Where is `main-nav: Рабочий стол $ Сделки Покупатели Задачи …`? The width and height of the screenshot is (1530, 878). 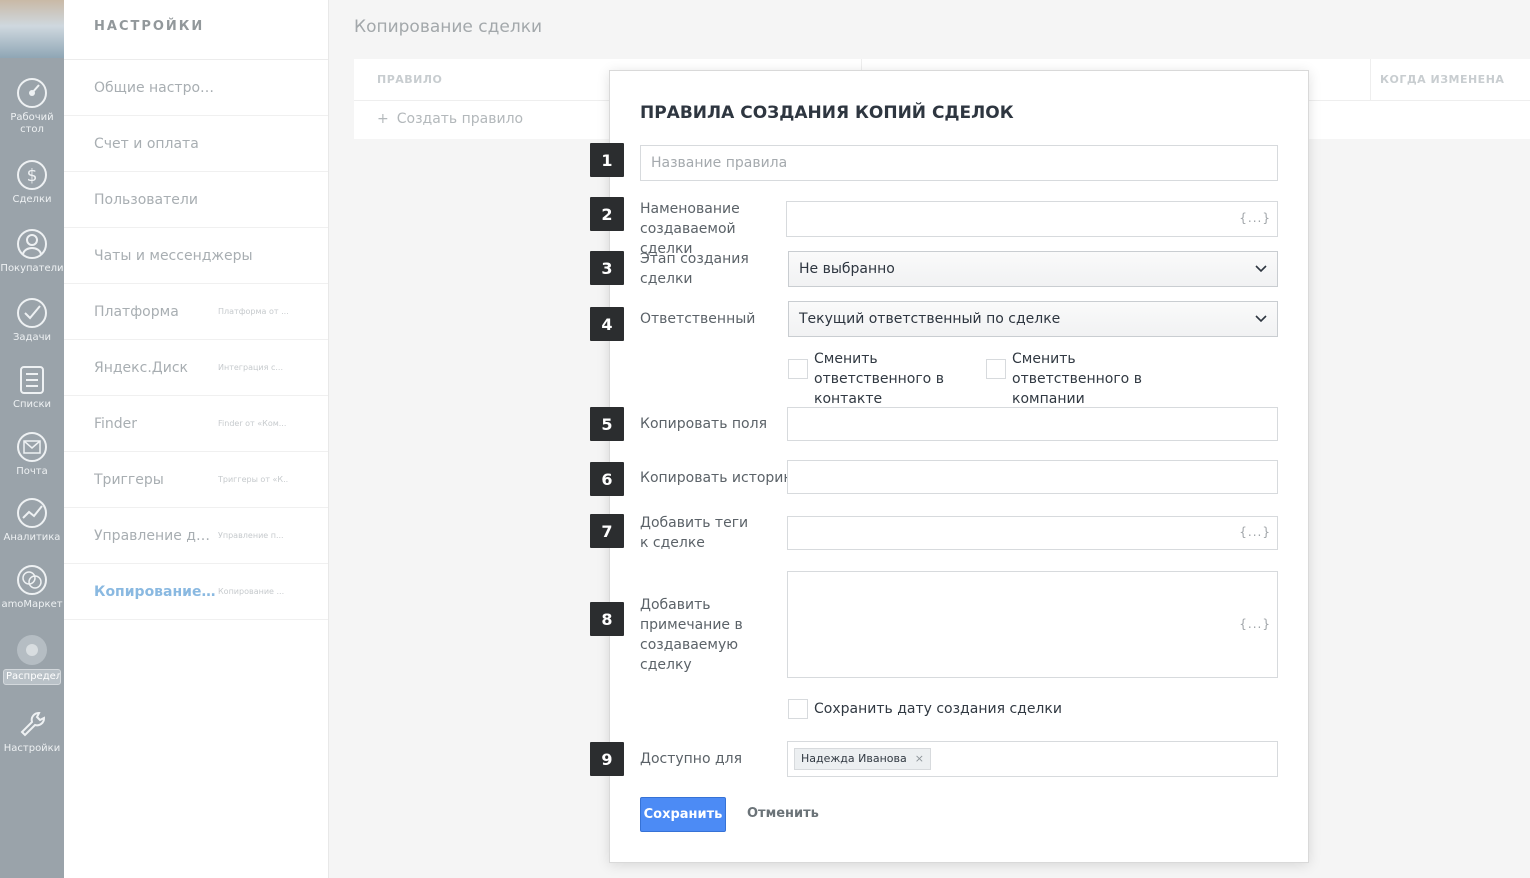
main-nav: Рабочий стол $ Сделки Покупатели Задачи … is located at coordinates (32, 439).